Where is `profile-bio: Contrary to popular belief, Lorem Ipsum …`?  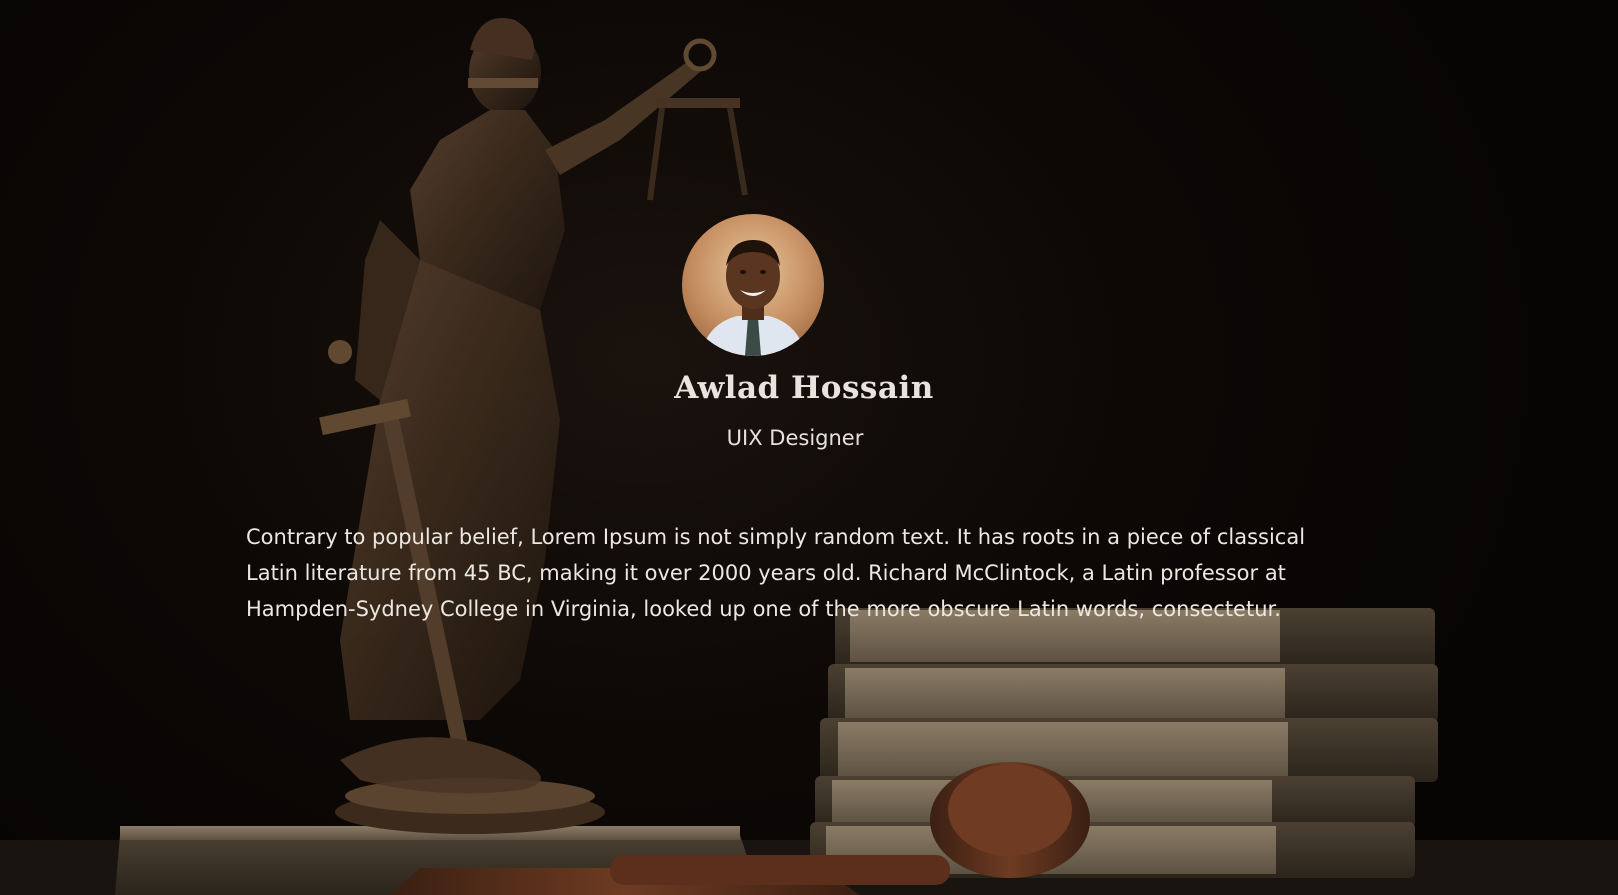
profile-bio: Contrary to popular belief, Lorem Ipsum … is located at coordinates (776, 573).